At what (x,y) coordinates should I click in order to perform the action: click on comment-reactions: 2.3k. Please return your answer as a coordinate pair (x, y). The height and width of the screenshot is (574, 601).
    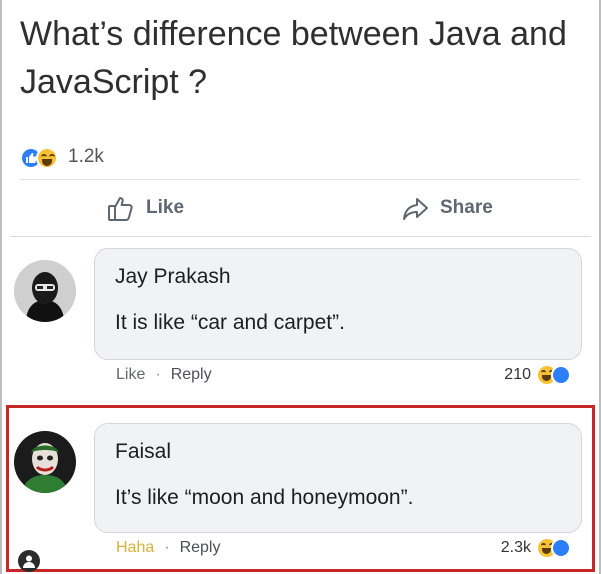
    Looking at the image, I should click on (538, 548).